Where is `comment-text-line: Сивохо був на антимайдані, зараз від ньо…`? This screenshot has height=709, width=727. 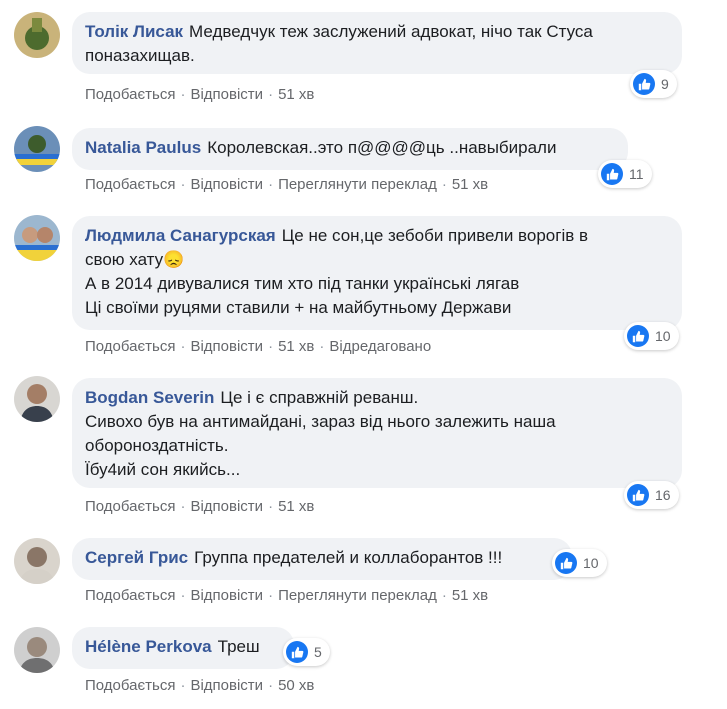
comment-text-line: Сивохо був на антимайдані, зараз від ньо… is located at coordinates (320, 421).